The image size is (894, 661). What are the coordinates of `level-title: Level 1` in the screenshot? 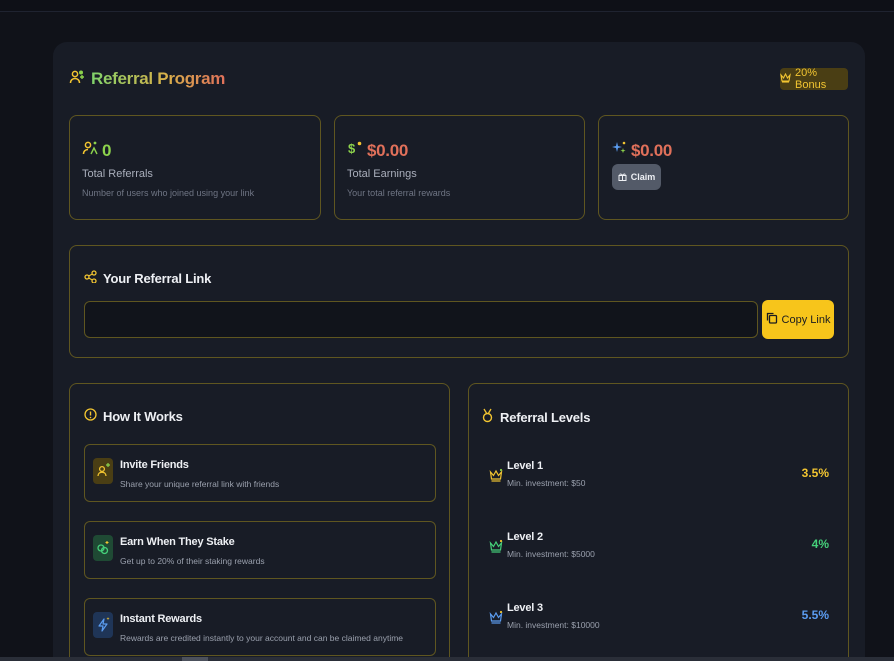 It's located at (525, 466).